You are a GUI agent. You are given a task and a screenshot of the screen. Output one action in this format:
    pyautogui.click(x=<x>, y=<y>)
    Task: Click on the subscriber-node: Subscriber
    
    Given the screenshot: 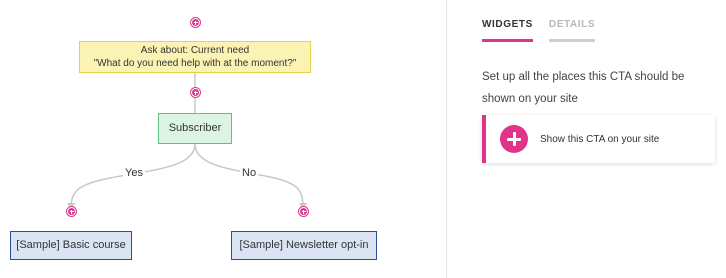 What is the action you would take?
    pyautogui.click(x=195, y=128)
    